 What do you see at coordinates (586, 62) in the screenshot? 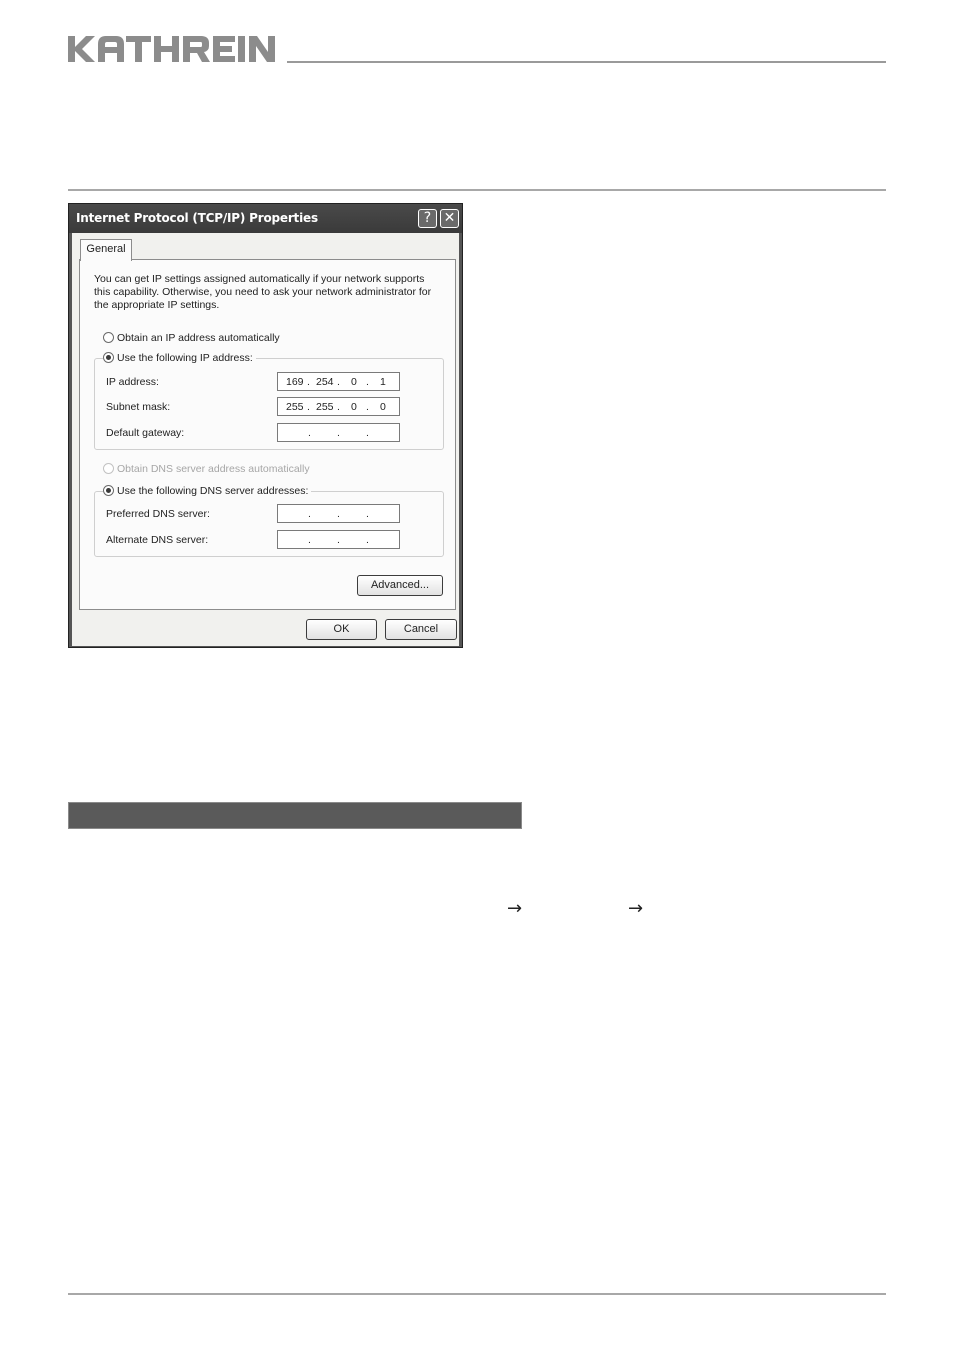
I see `header-rule` at bounding box center [586, 62].